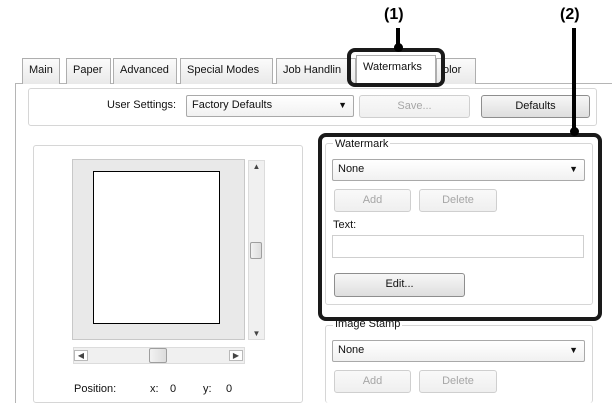  What do you see at coordinates (398, 47) in the screenshot?
I see `callout-1-dot` at bounding box center [398, 47].